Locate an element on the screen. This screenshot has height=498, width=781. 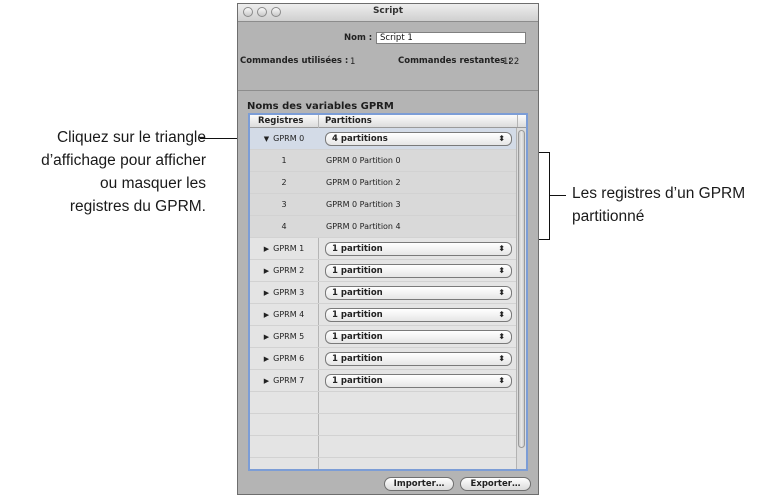
table-row: ▶ GPRM 2 1 partition ⬍ is located at coordinates (384, 271).